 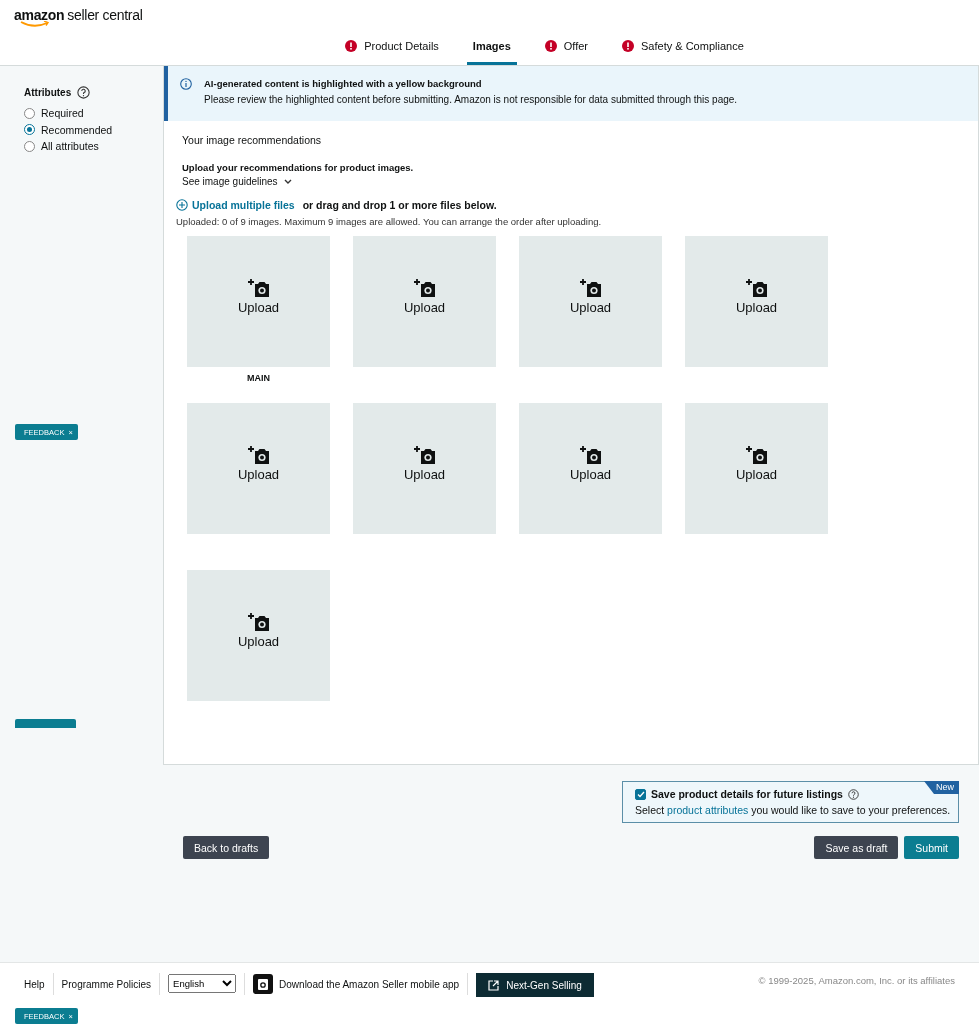 I want to click on save-details-title: Save product details for future listings, so click(x=747, y=794).